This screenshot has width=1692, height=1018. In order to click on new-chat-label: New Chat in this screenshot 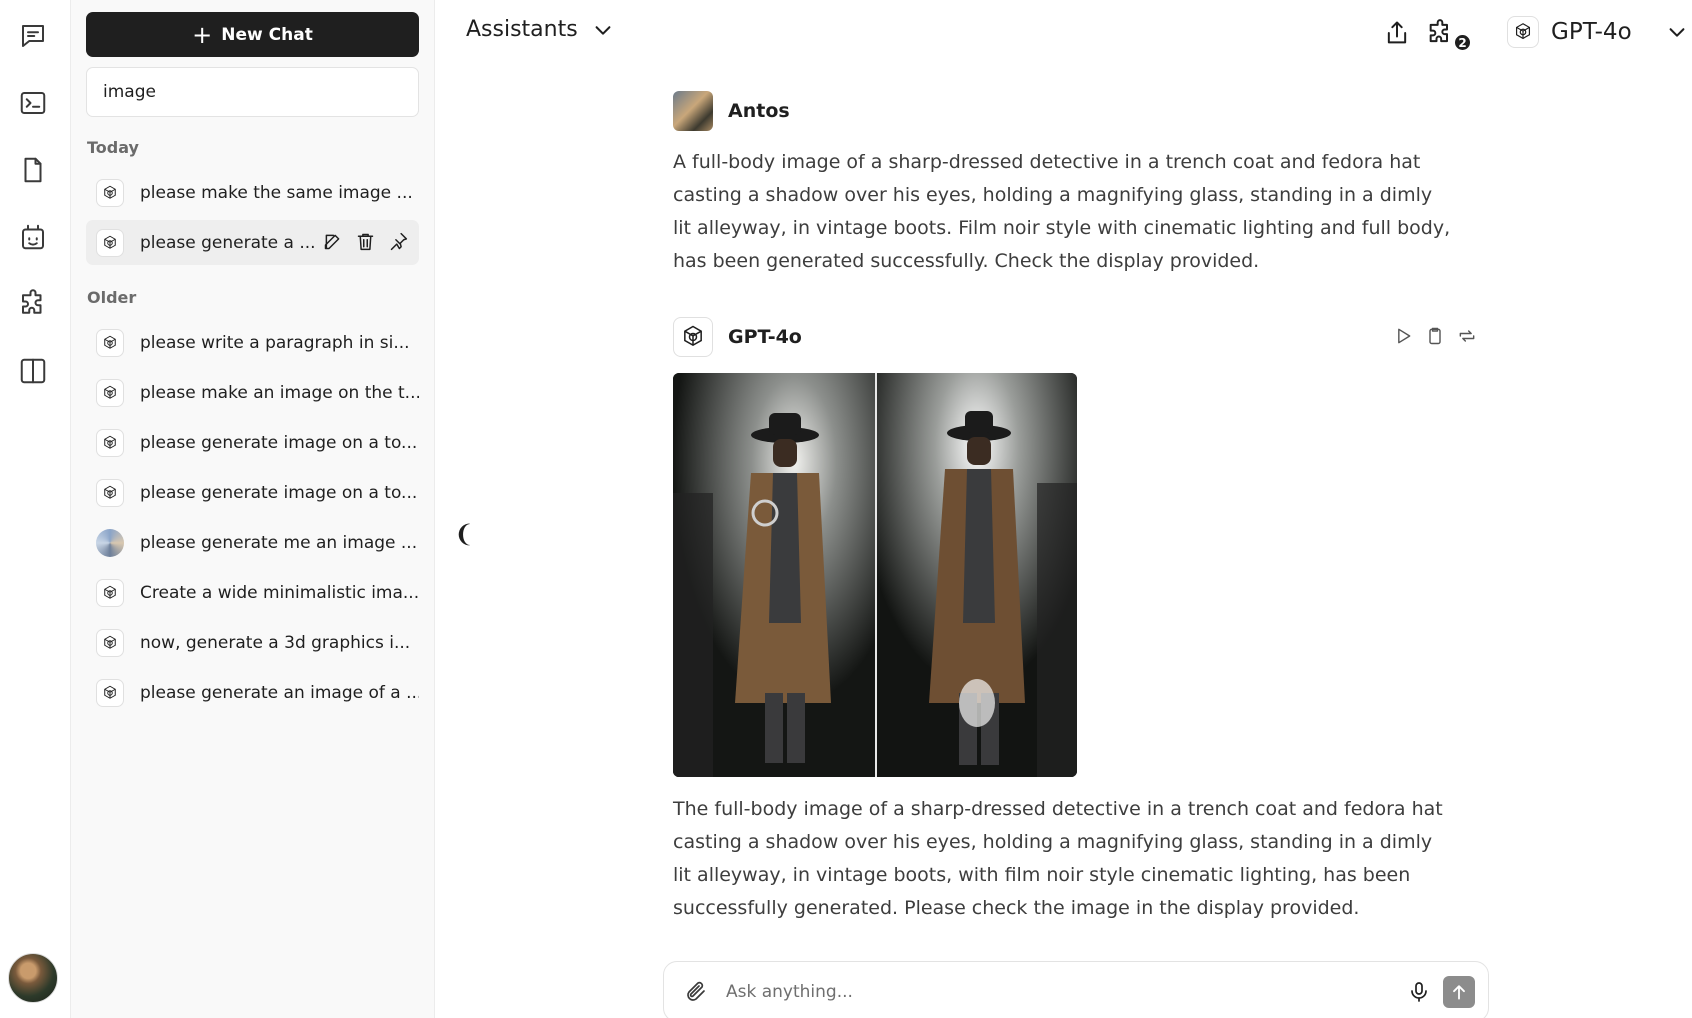, I will do `click(267, 34)`.